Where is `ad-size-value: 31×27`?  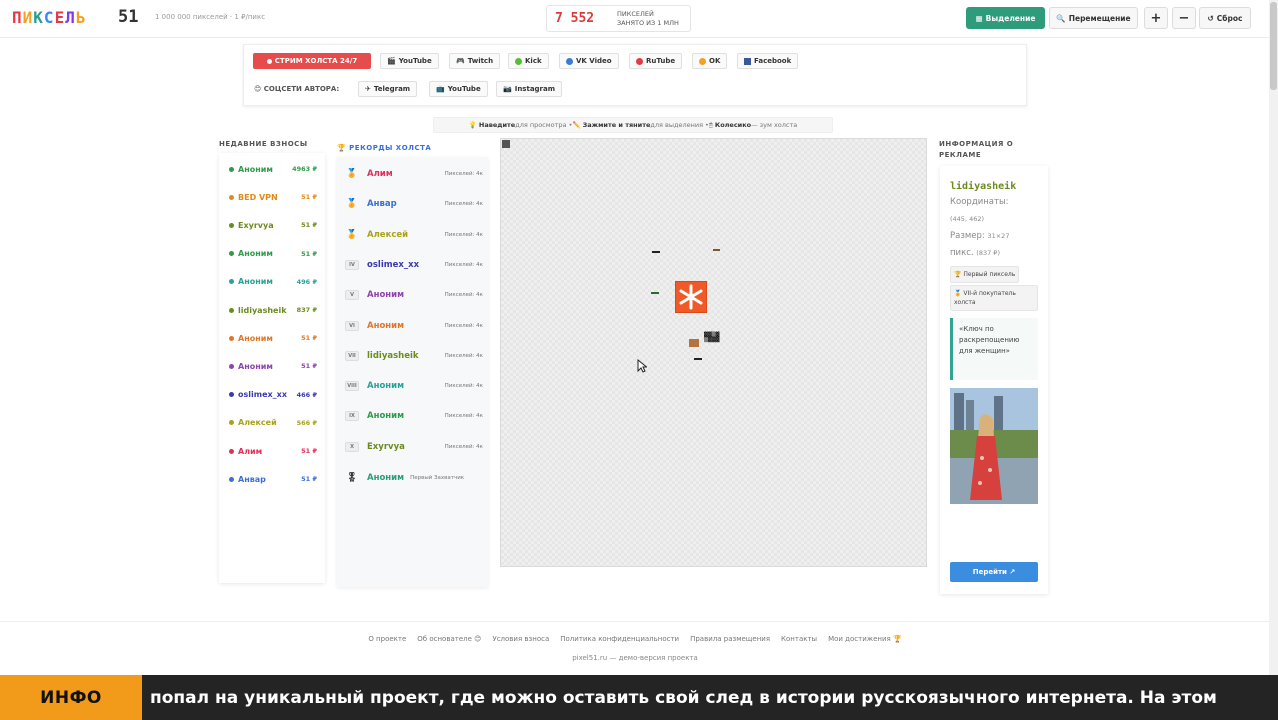
ad-size-value: 31×27 is located at coordinates (998, 236).